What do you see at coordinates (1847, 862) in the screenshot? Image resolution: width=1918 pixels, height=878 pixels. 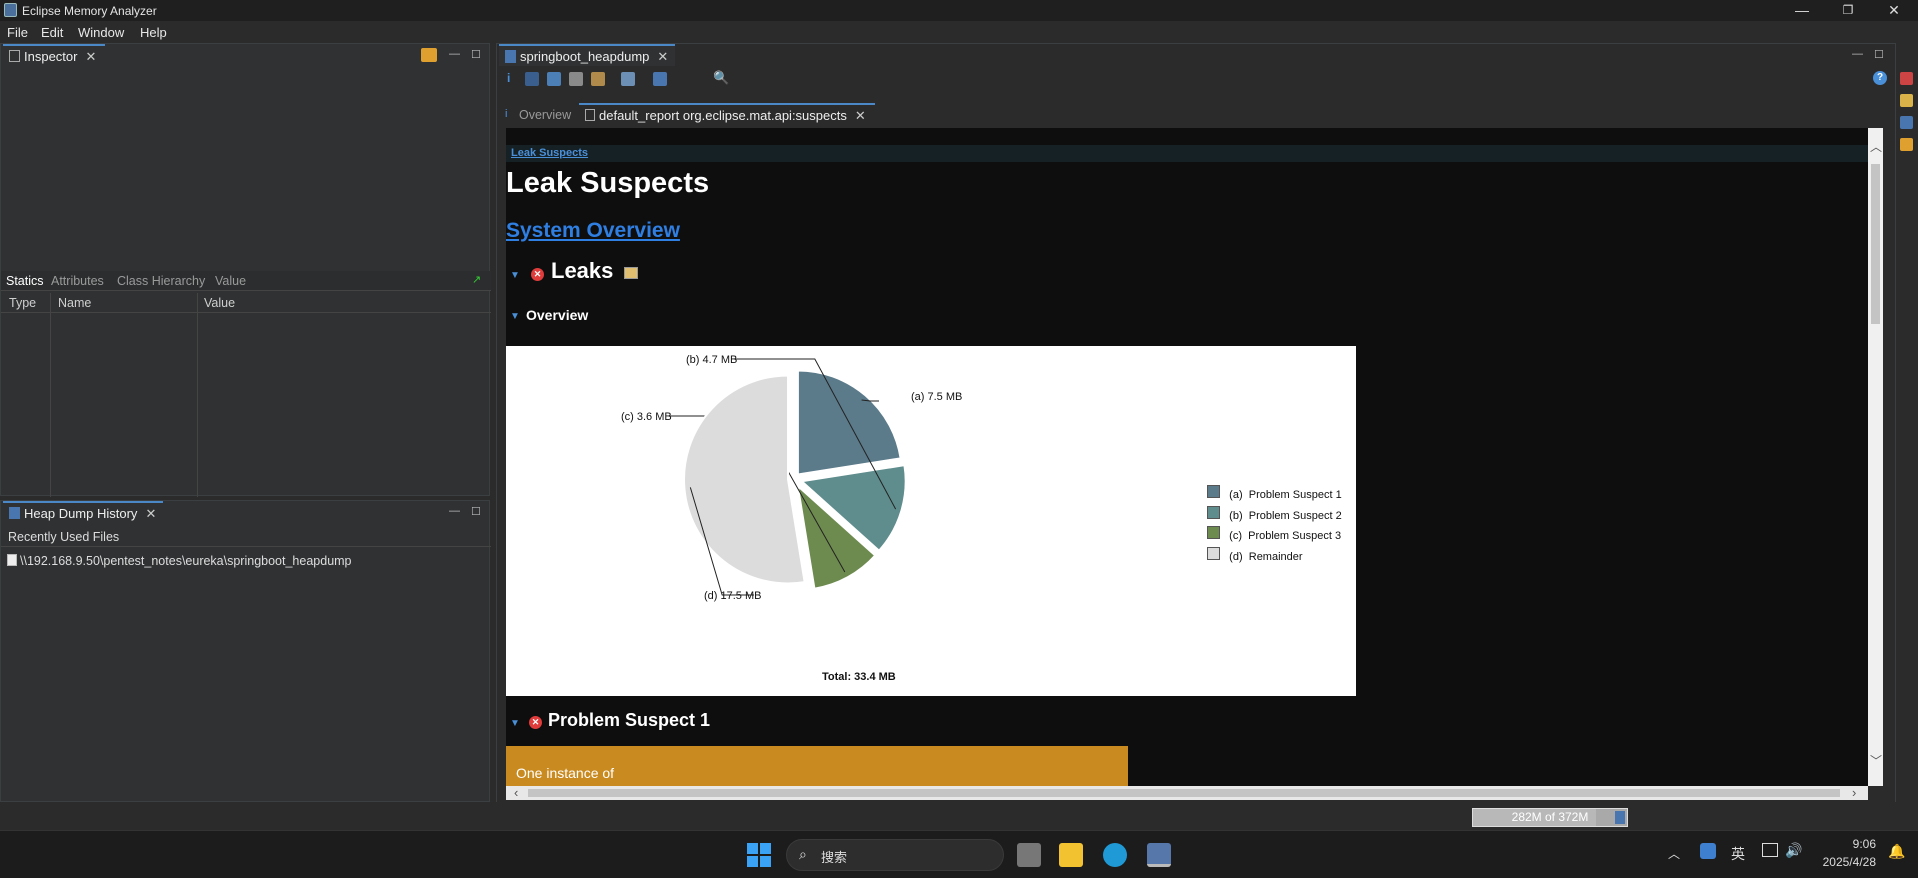 I see `clock-date: 2025/4/28` at bounding box center [1847, 862].